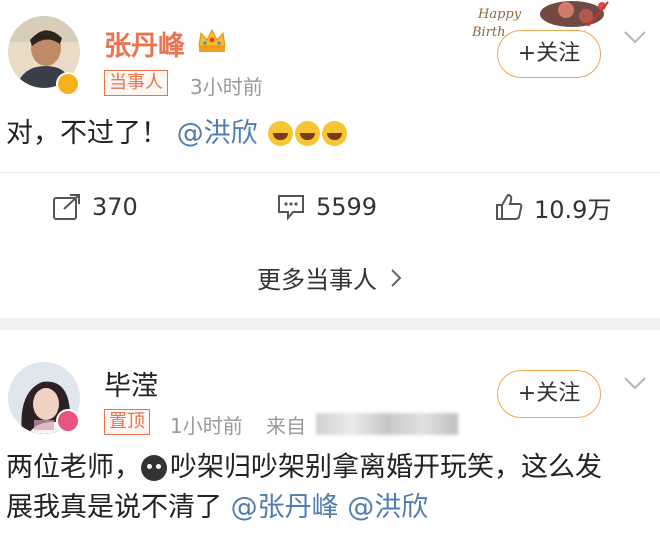  I want to click on post-content: 两位老师， 吵架归吵架别拿离婚开玩笑，这么发 展我真是说不清了 @张丹峰 @洪欣, so click(330, 488).